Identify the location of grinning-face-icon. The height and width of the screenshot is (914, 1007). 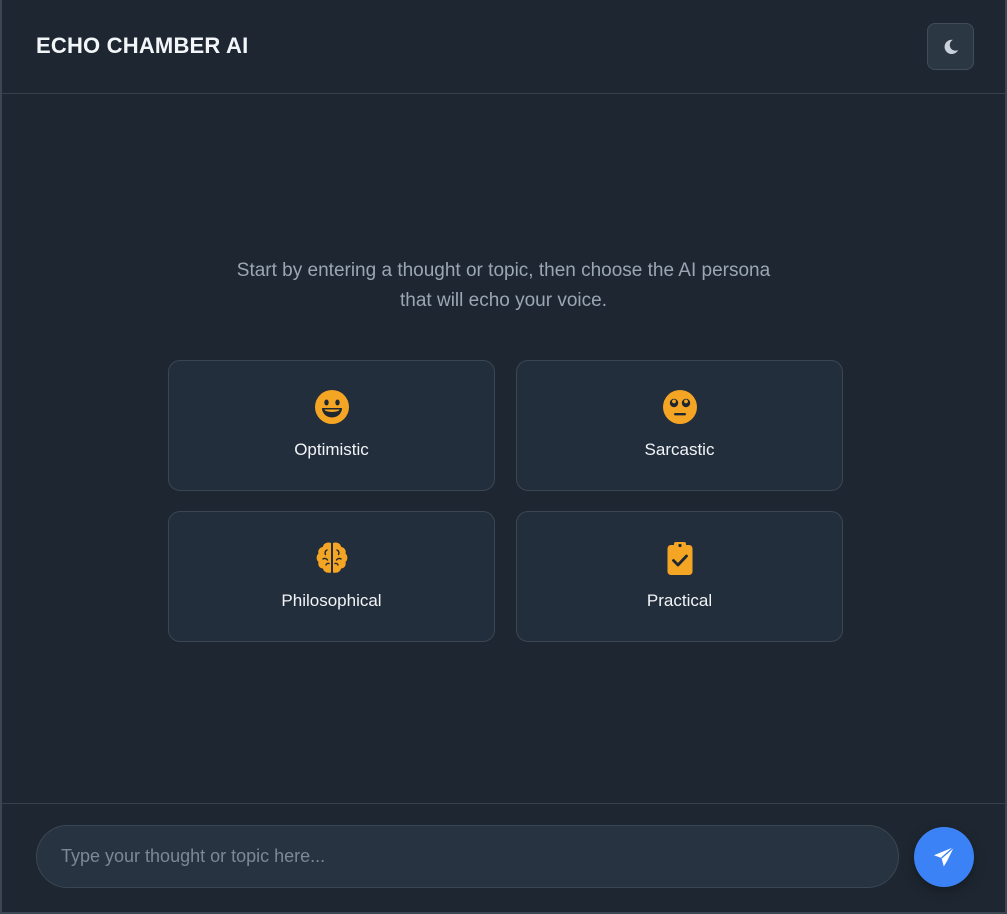
(331, 407).